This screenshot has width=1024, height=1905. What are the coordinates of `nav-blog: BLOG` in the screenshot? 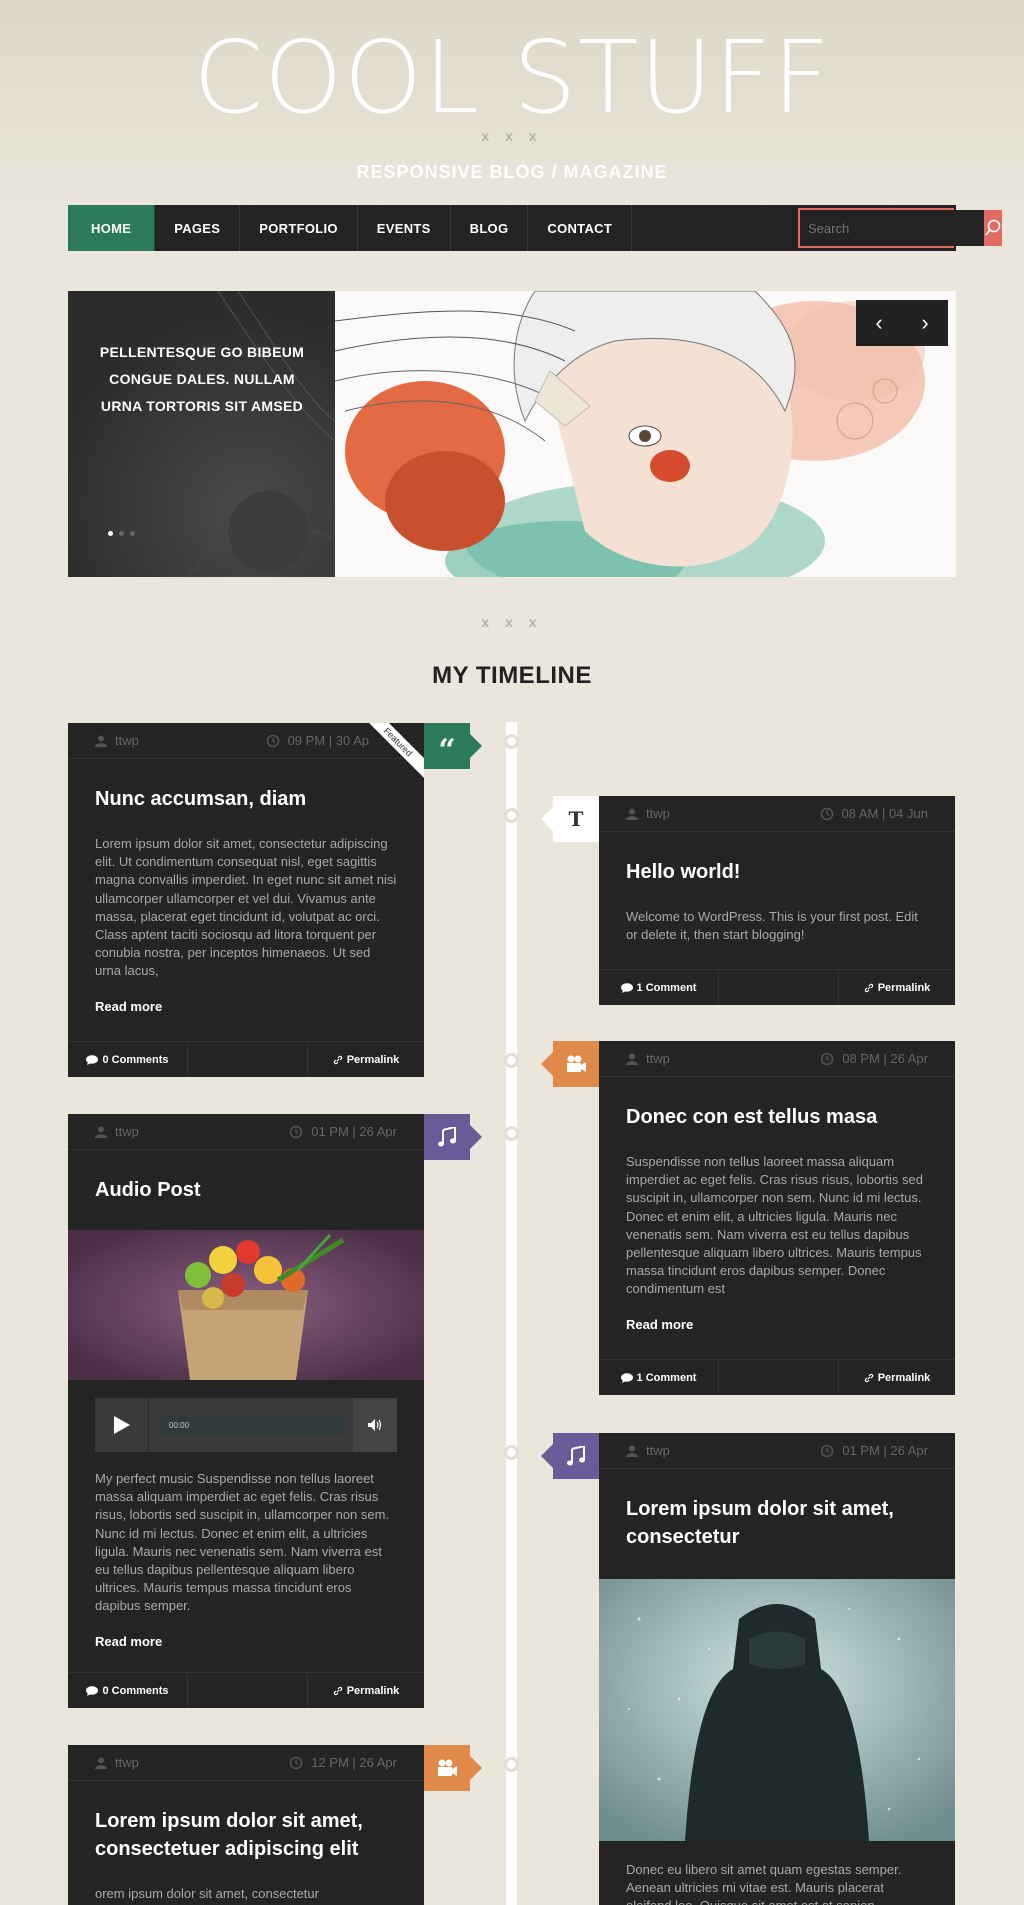 It's located at (490, 228).